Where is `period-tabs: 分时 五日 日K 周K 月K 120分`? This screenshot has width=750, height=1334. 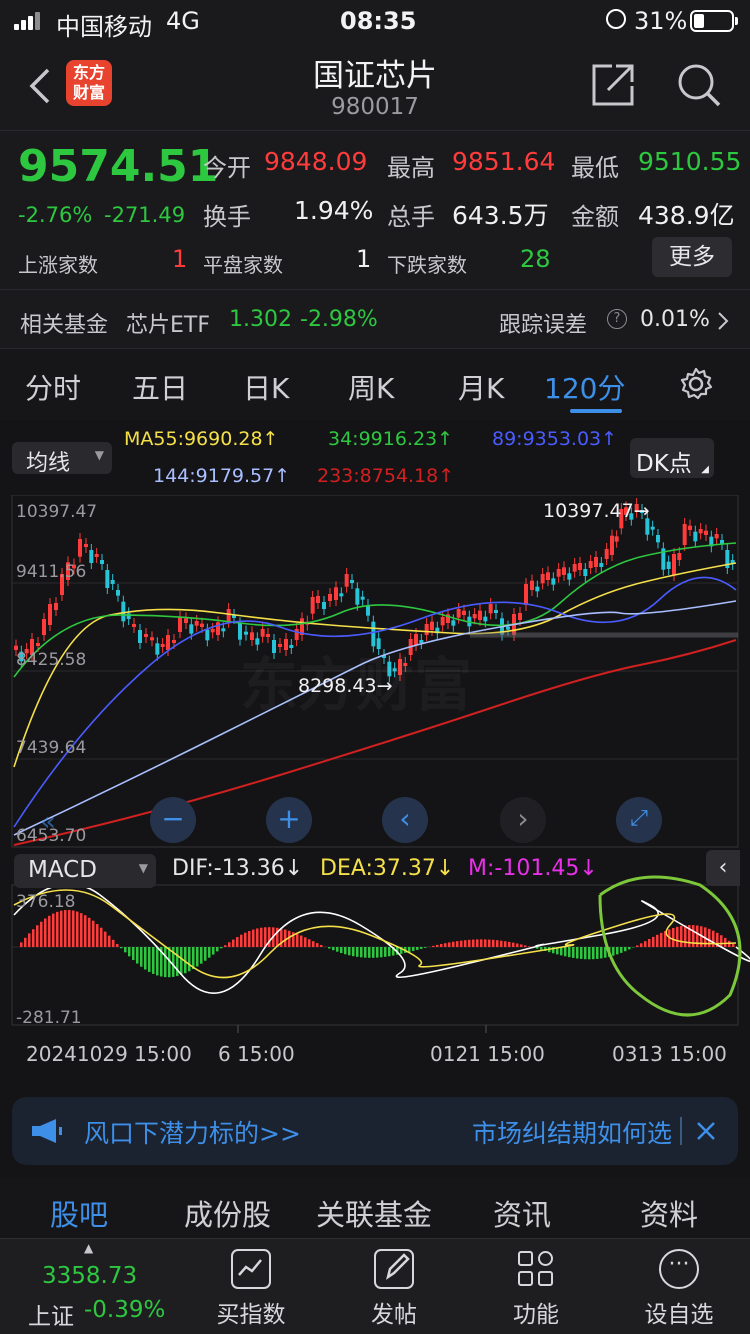 period-tabs: 分时 五日 日K 周K 月K 120分 is located at coordinates (375, 384).